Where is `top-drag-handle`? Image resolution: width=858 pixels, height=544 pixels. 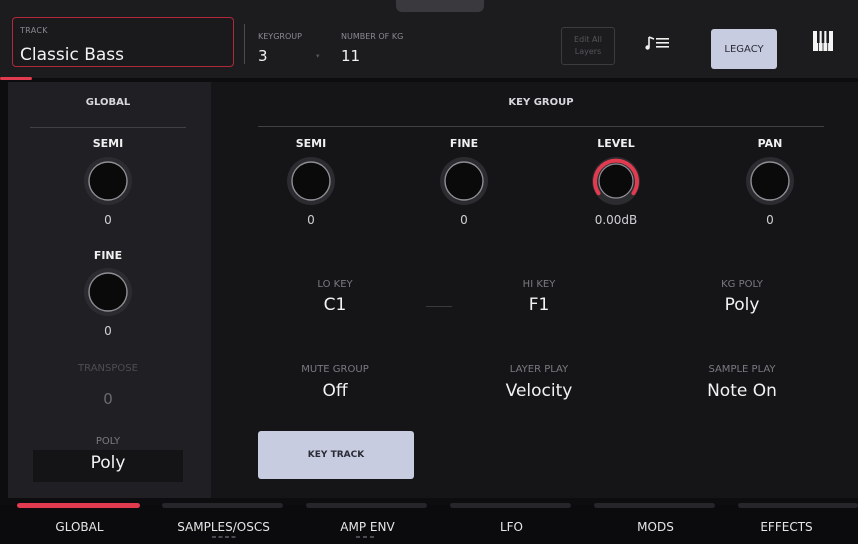 top-drag-handle is located at coordinates (440, 6).